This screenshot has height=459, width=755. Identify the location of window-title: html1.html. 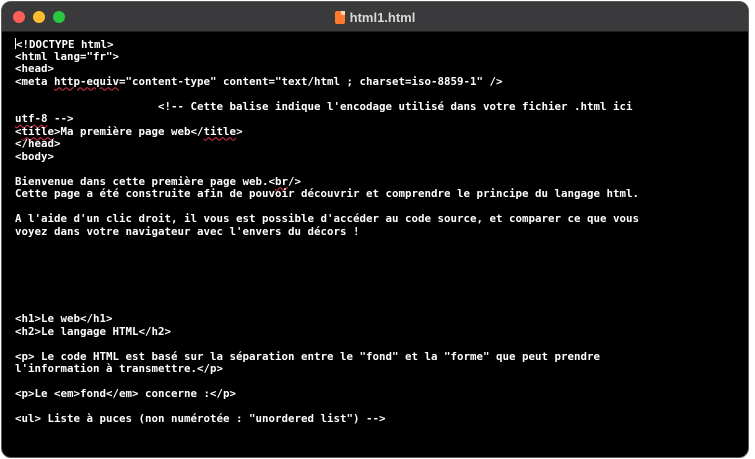
(375, 17).